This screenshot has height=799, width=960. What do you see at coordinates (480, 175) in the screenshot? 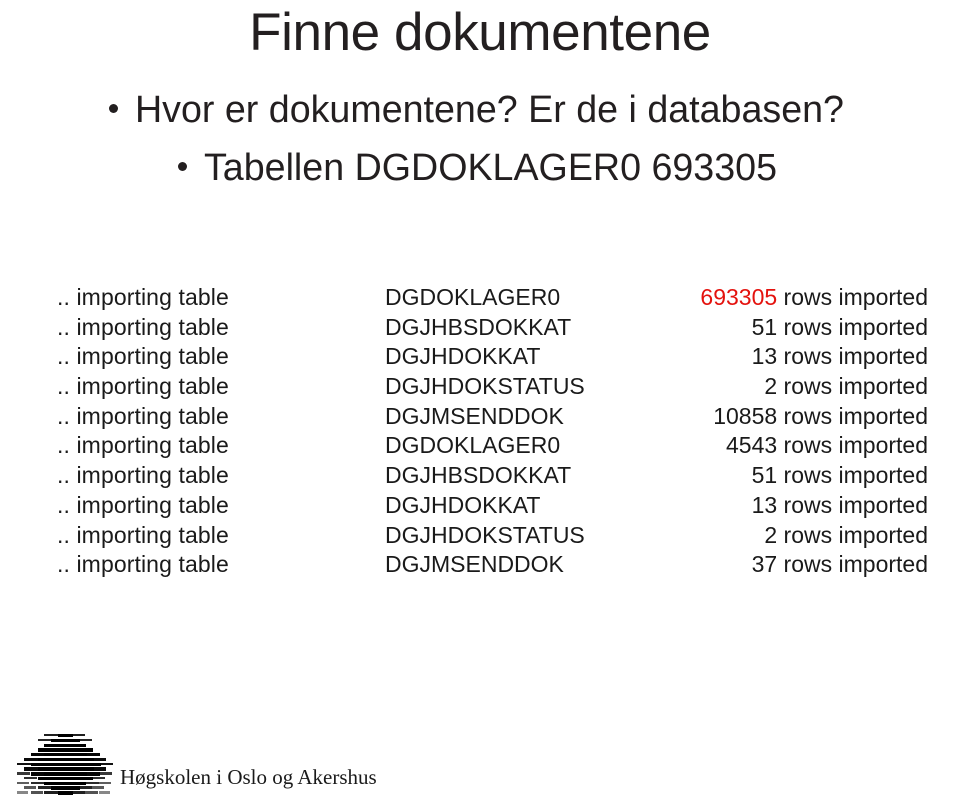
I see `bullet-item-2: Tabellen DGDOKLAGER0 693305` at bounding box center [480, 175].